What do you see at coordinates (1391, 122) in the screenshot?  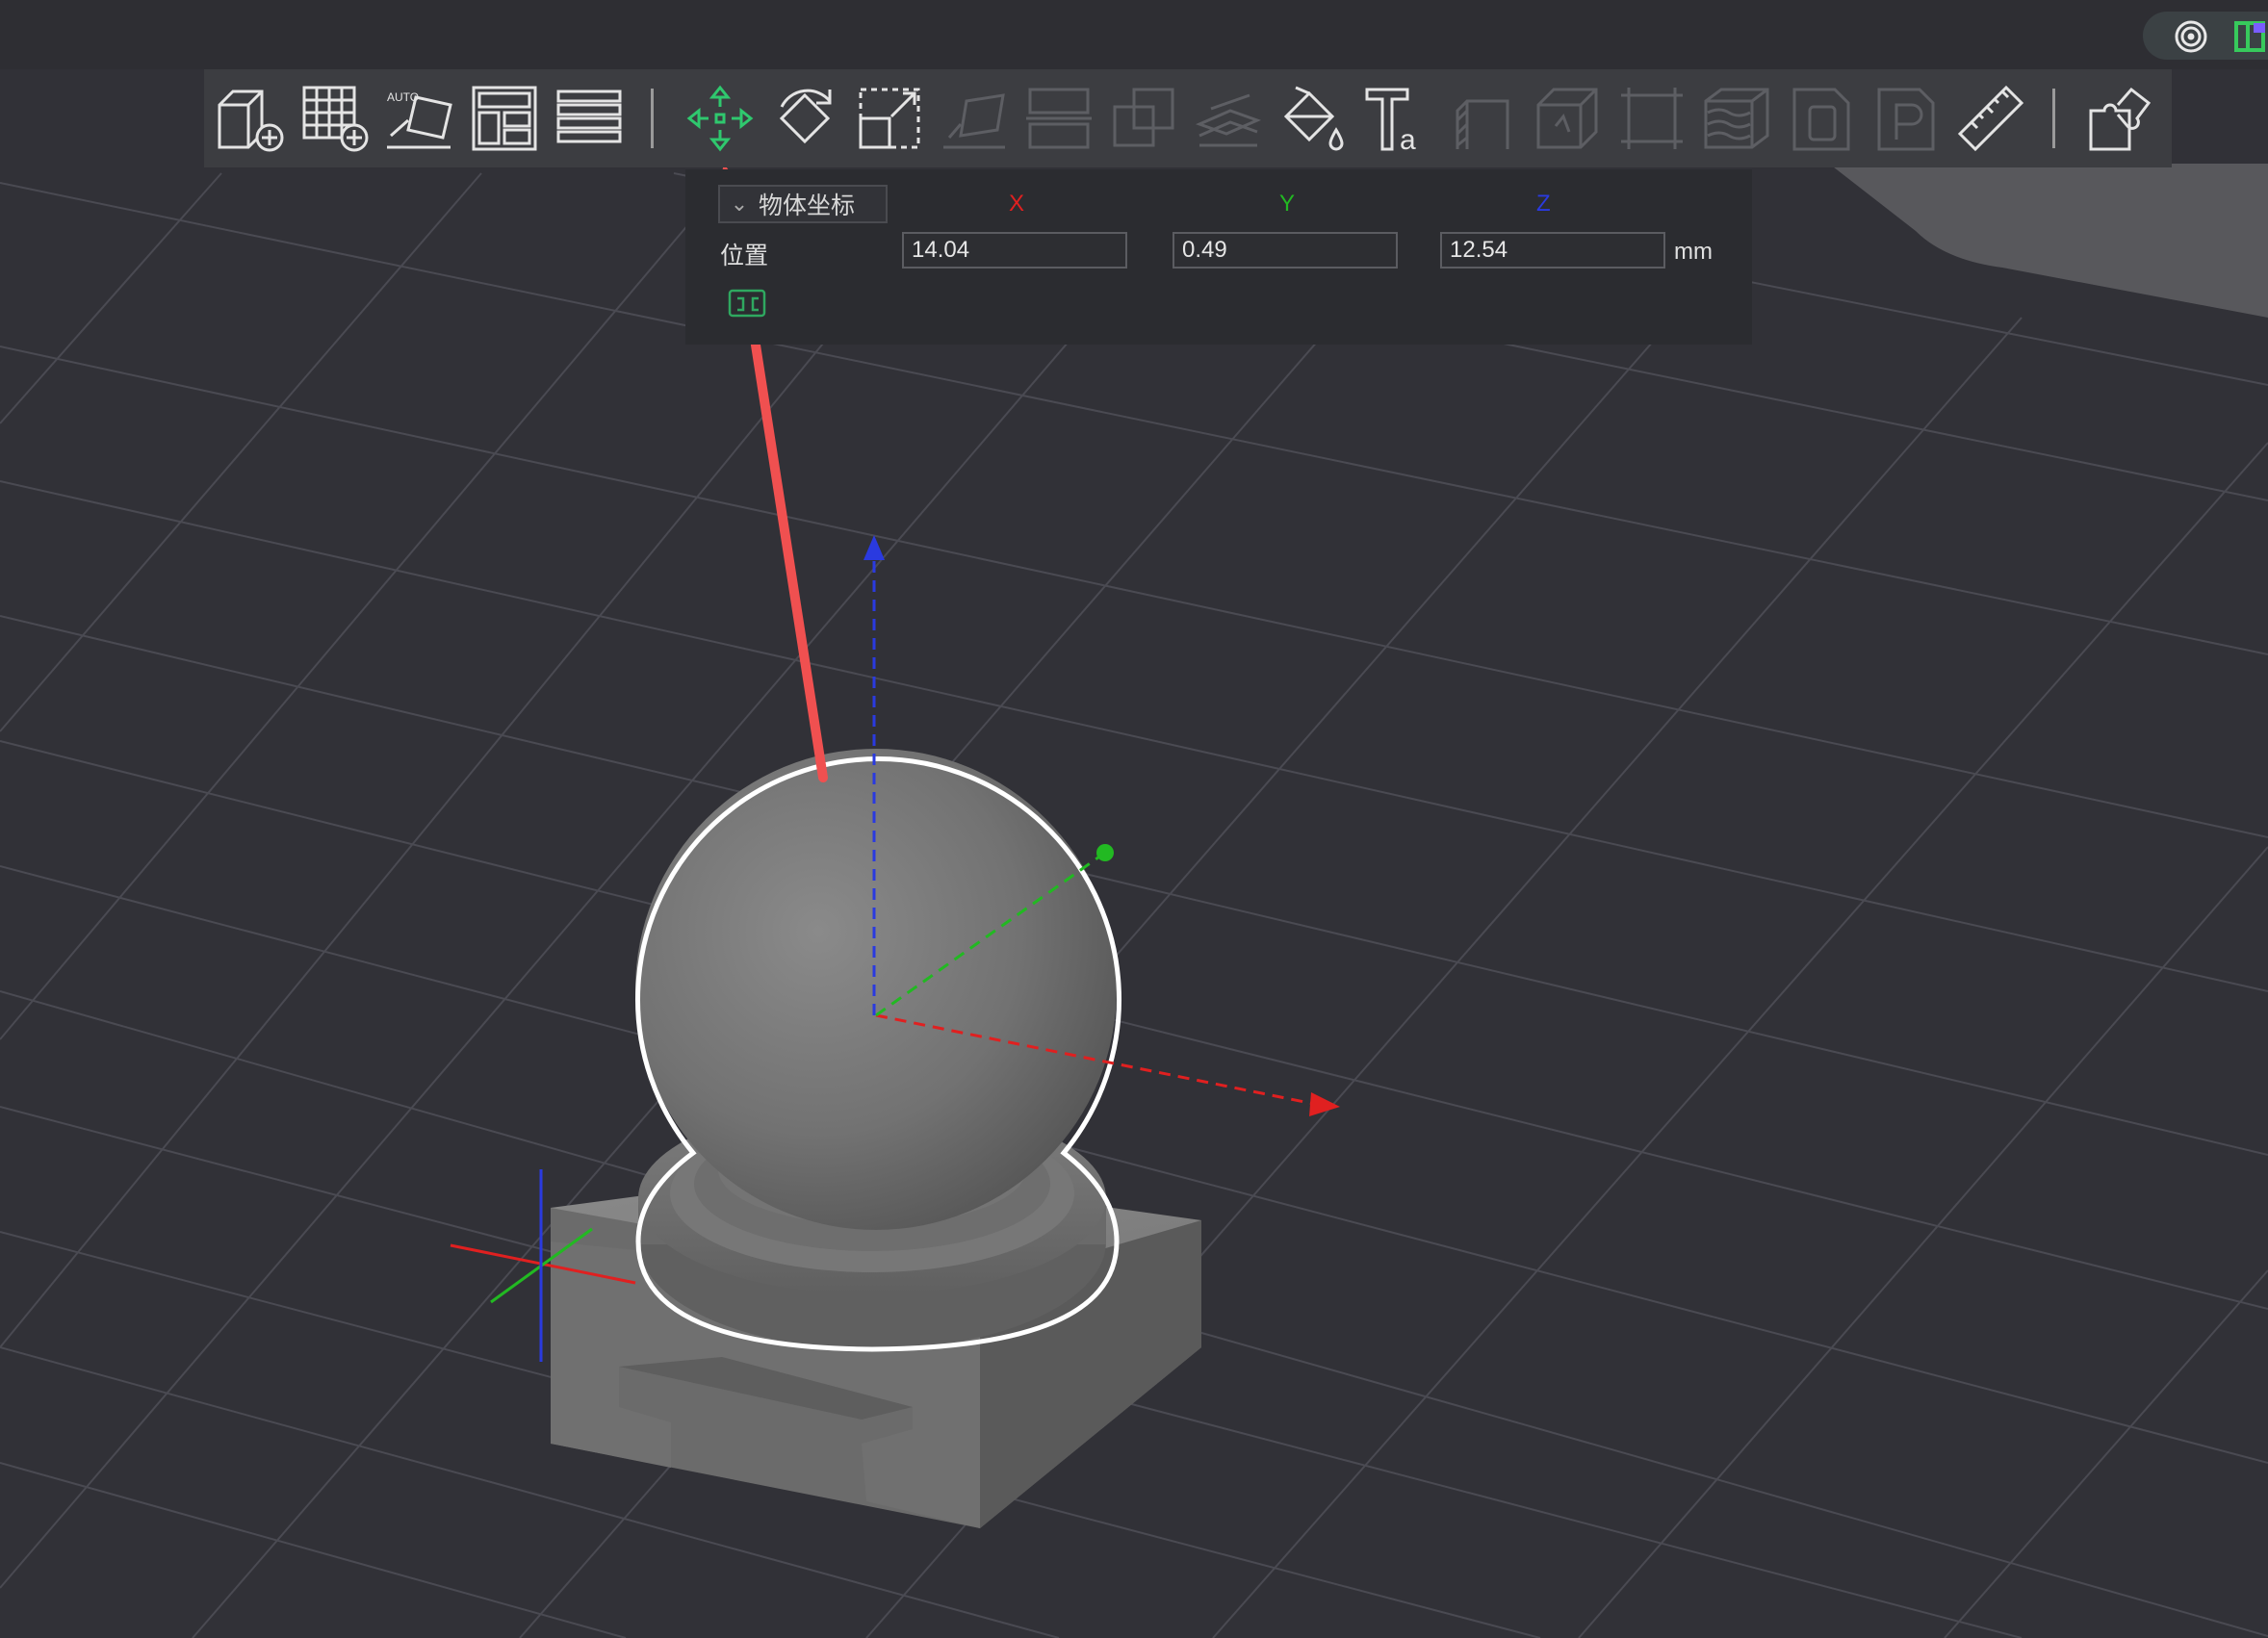 I see `text-icon: a` at bounding box center [1391, 122].